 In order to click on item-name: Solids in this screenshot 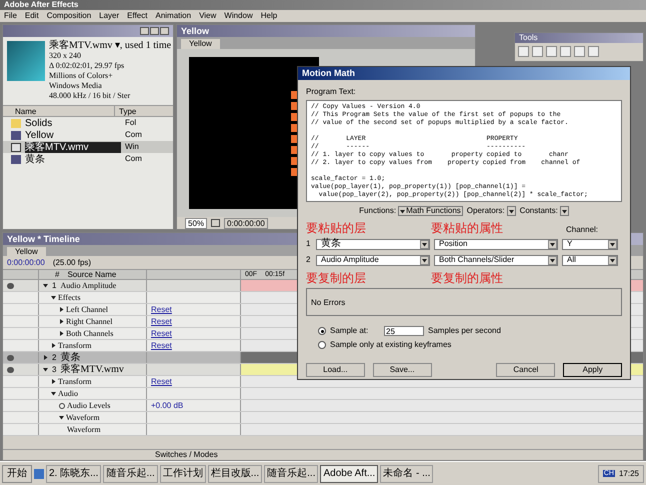, I will do `click(39, 123)`.